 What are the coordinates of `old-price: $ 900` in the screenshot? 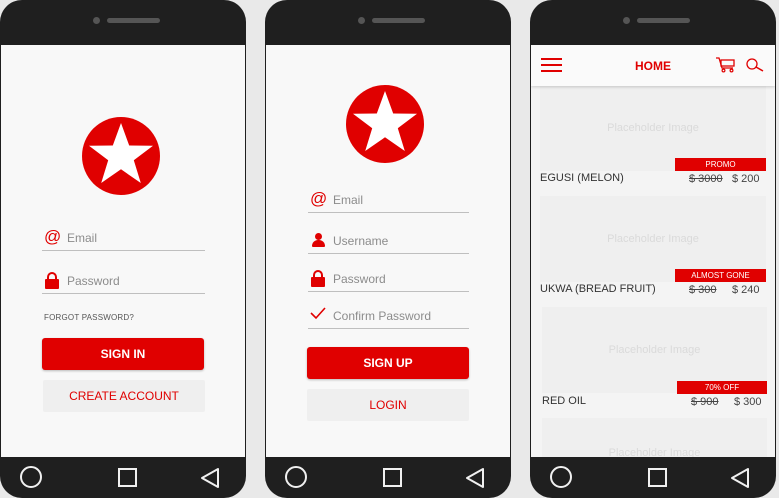 It's located at (705, 402).